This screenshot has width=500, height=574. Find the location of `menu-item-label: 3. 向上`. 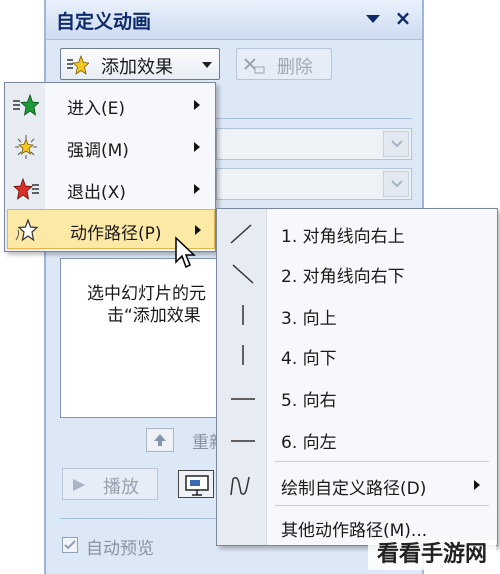

menu-item-label: 3. 向上 is located at coordinates (309, 319).